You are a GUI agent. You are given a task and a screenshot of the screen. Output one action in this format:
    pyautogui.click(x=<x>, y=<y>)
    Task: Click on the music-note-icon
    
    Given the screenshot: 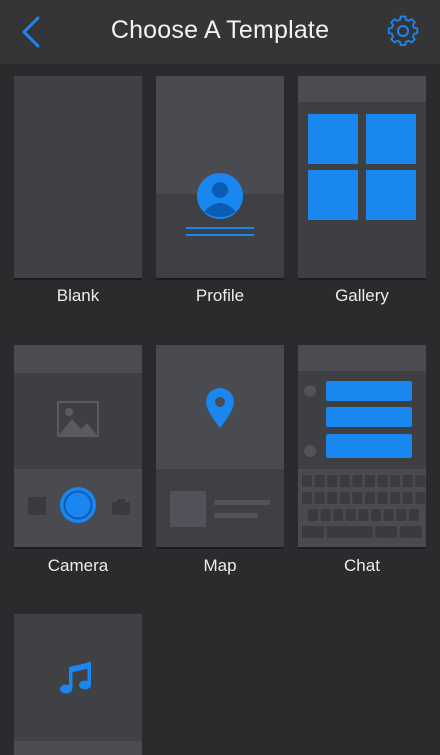 What is the action you would take?
    pyautogui.click(x=75, y=678)
    